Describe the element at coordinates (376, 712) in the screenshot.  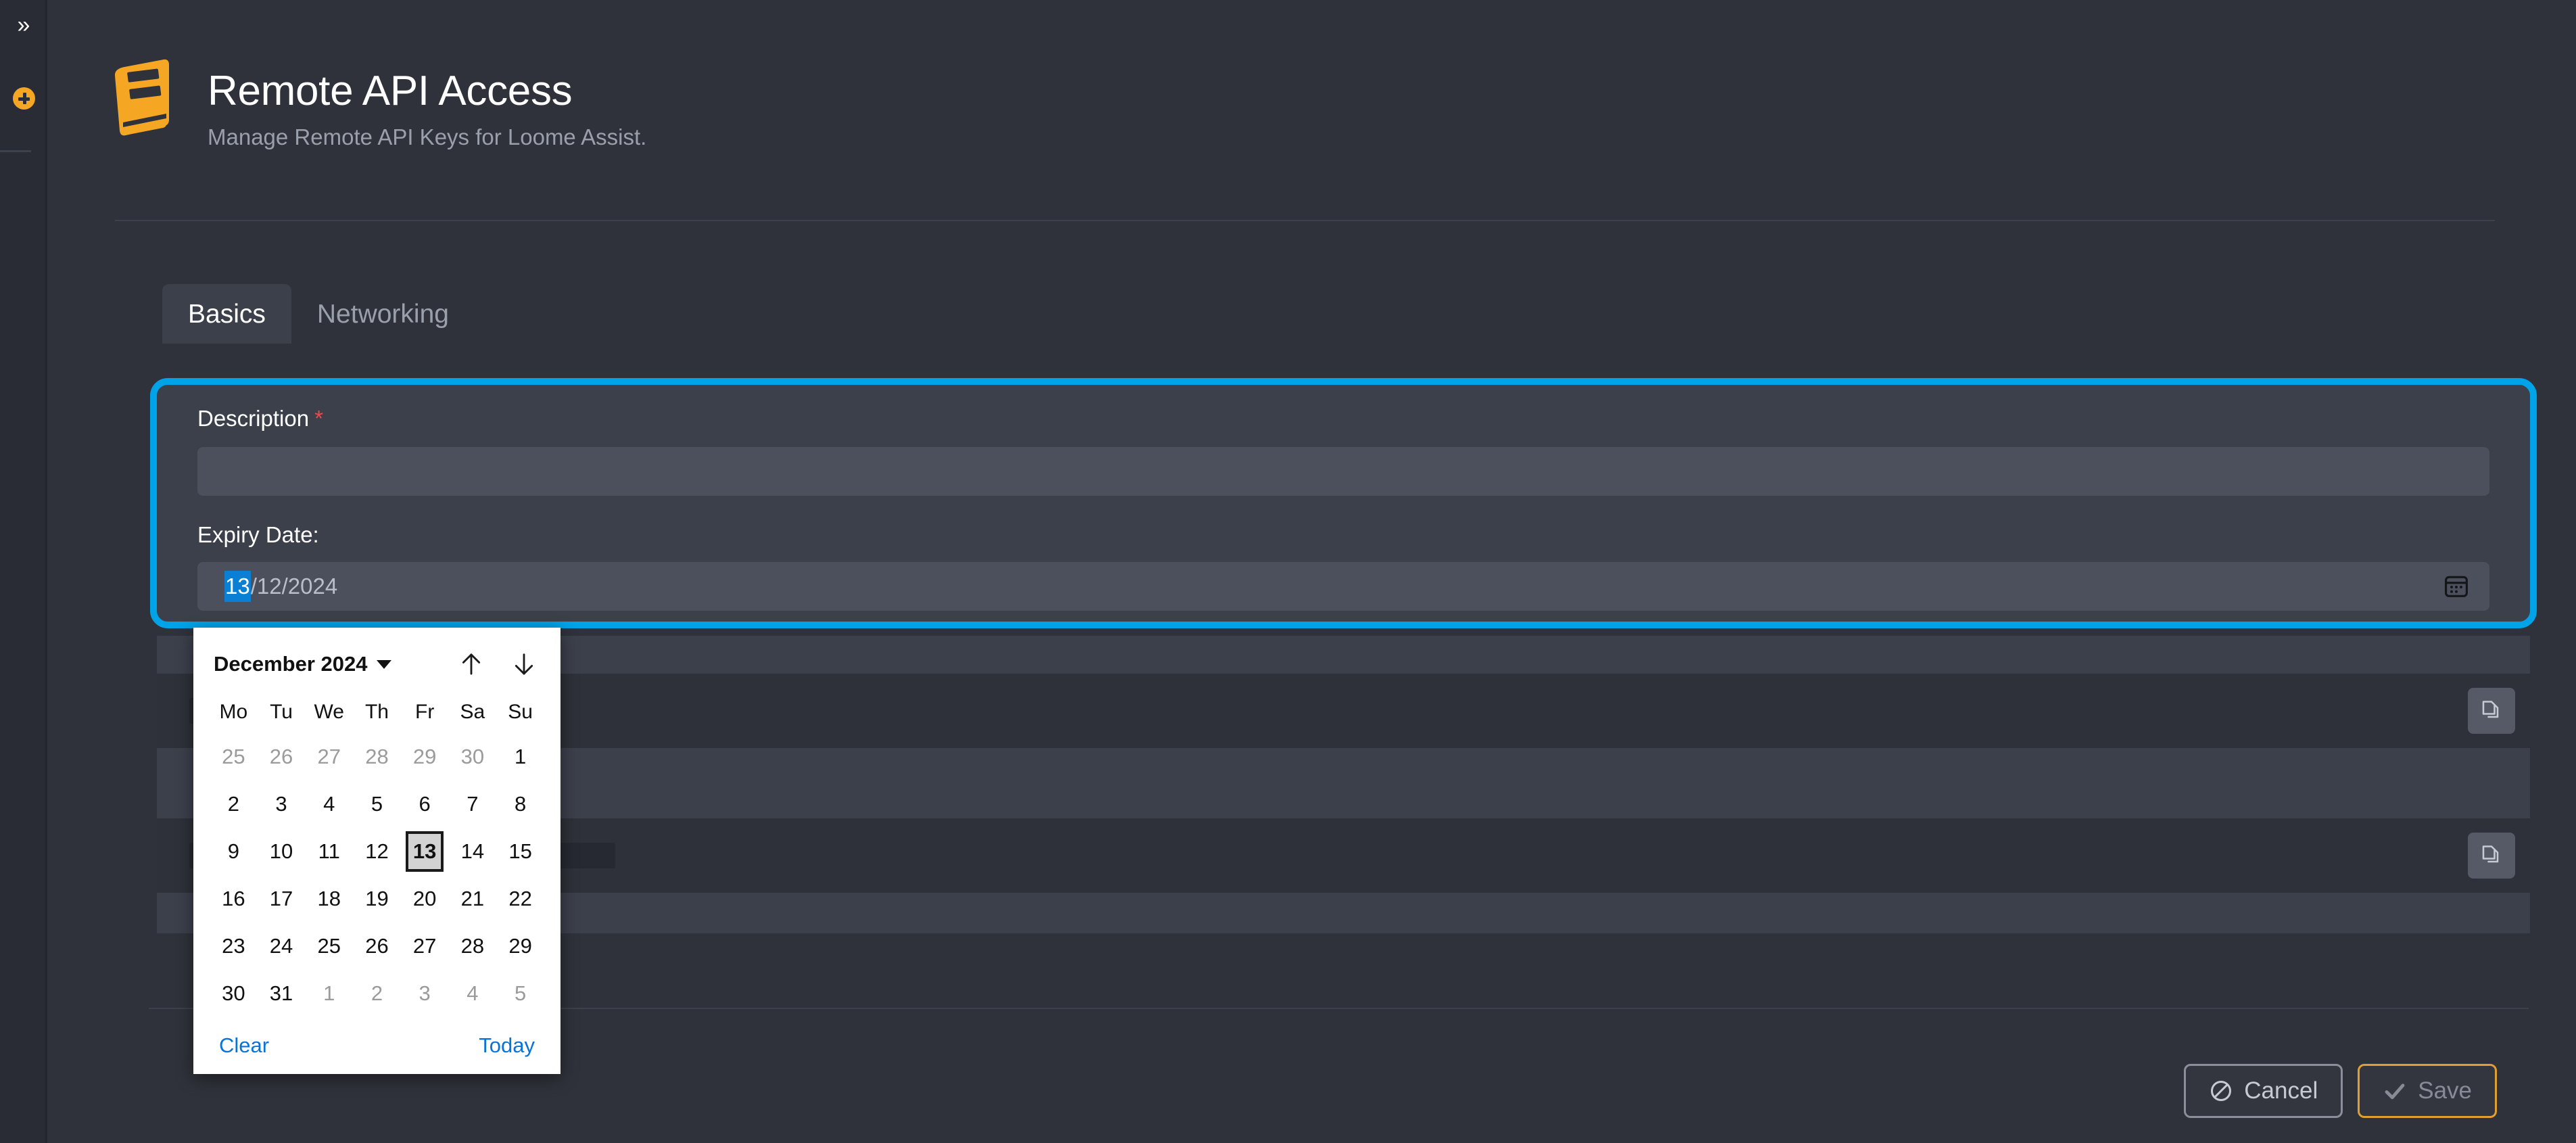
I see `weekday-th: Th` at that location.